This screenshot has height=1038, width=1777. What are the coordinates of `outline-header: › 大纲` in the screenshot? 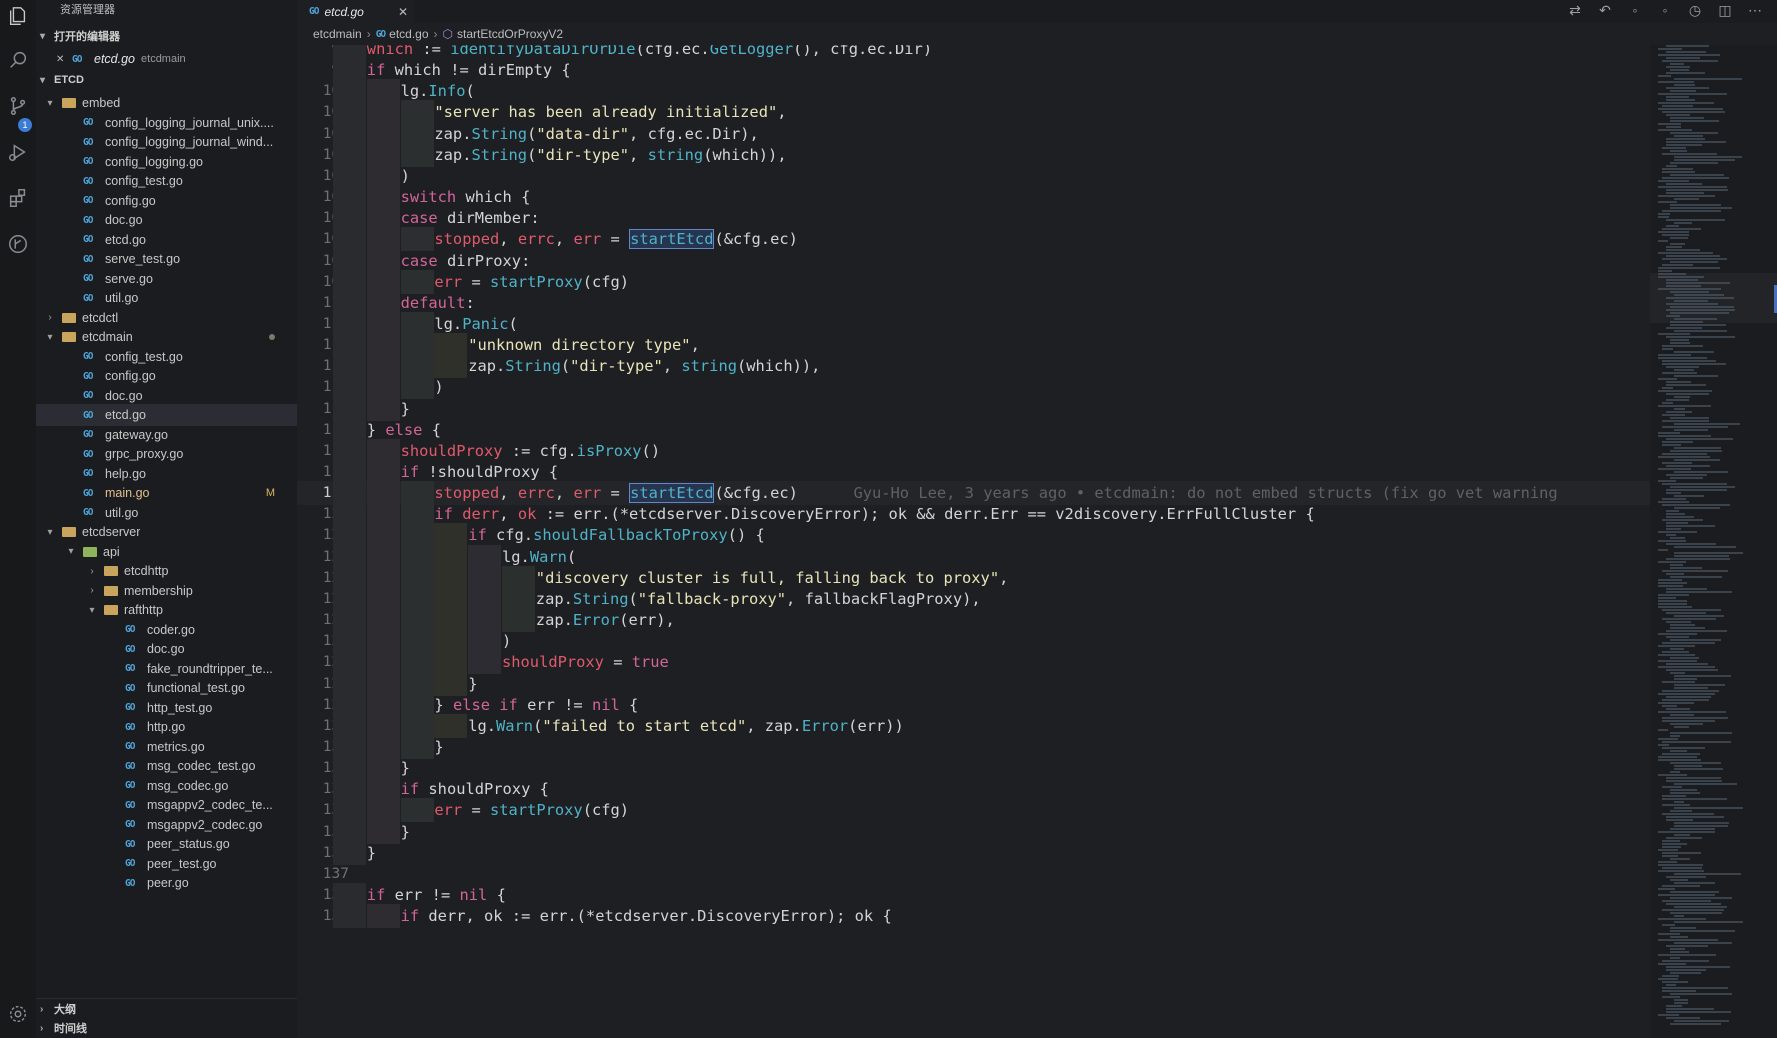 It's located at (166, 1008).